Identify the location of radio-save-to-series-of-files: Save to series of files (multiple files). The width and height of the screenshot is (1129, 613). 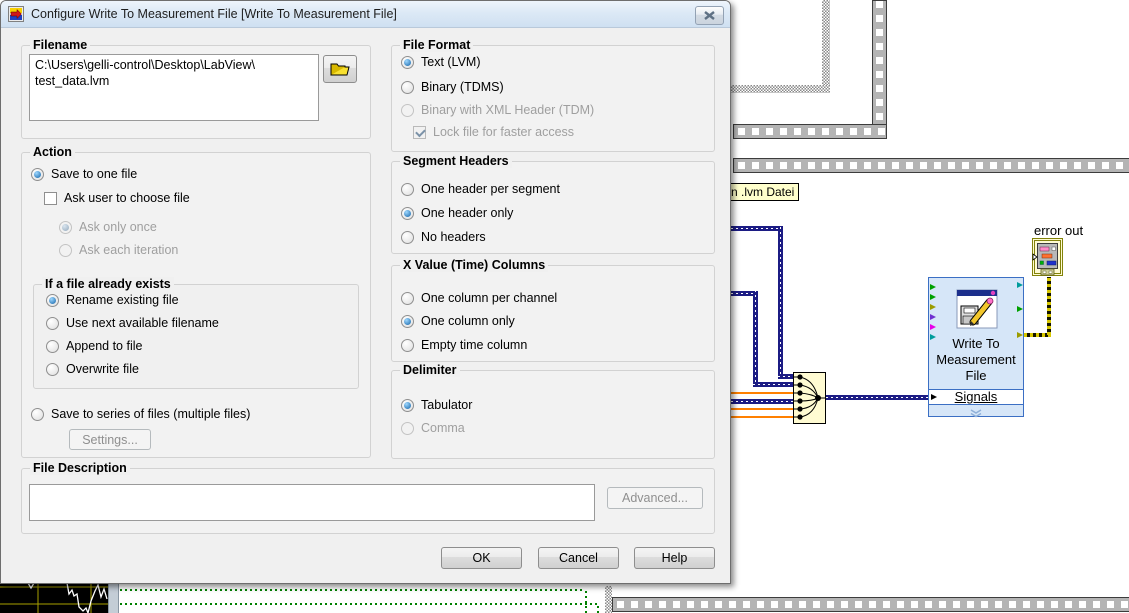
(140, 414).